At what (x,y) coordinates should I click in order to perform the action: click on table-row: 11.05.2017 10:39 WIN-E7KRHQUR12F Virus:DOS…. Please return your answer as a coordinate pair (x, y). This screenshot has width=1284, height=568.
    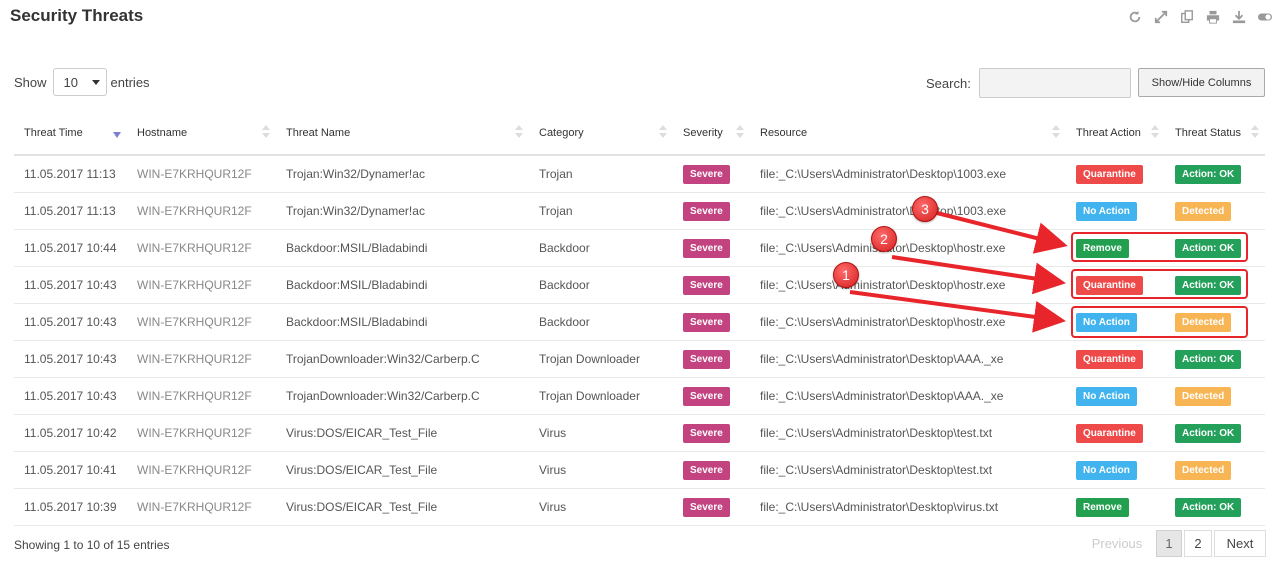
    Looking at the image, I should click on (639, 507).